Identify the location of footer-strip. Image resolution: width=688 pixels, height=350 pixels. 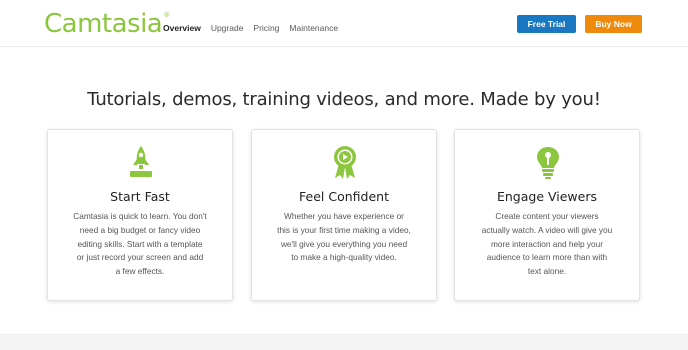
(344, 342).